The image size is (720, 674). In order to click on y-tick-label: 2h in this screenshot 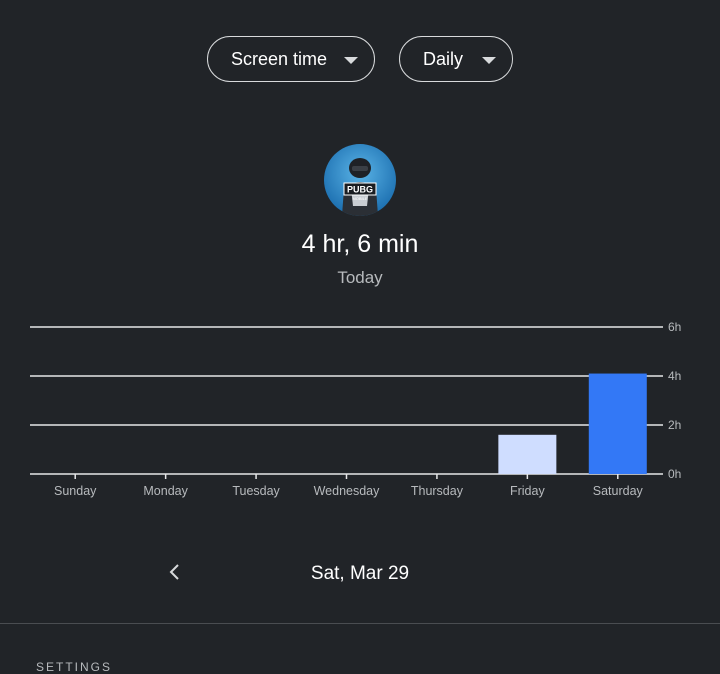, I will do `click(674, 425)`.